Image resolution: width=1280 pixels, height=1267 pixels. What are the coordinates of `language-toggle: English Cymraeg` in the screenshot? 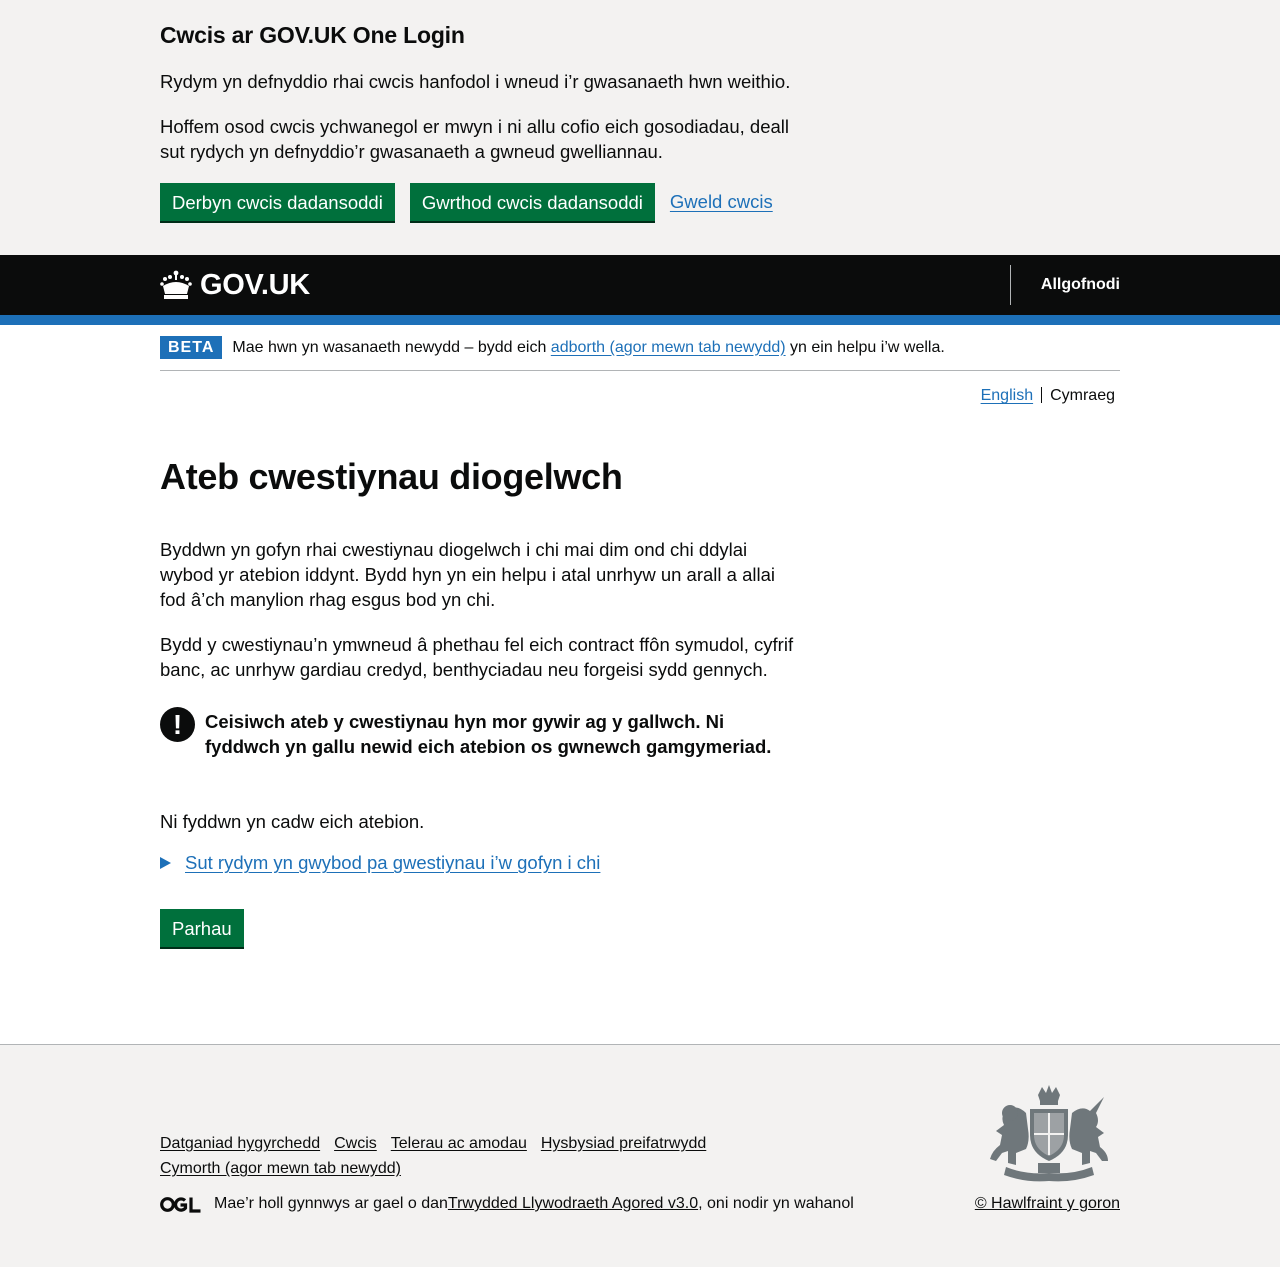 It's located at (640, 396).